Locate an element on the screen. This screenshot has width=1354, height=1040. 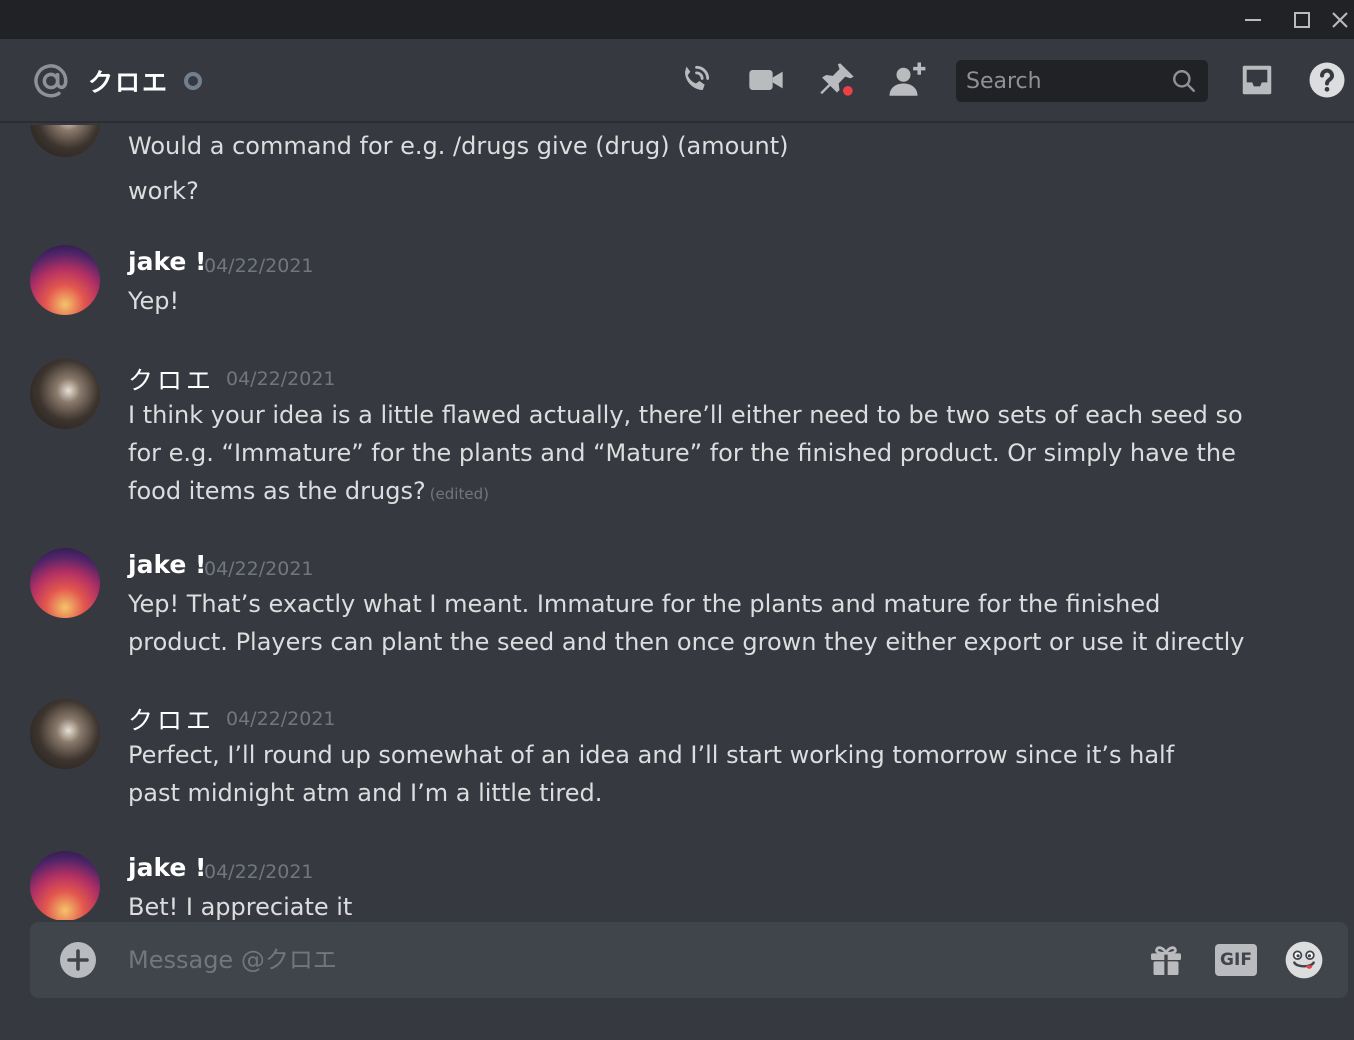
add-friends-to-dm-button is located at coordinates (907, 80).